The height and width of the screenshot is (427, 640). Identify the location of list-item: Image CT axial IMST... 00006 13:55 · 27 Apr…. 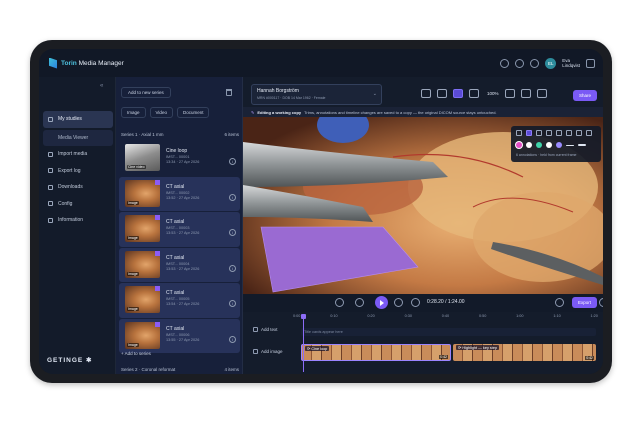
(179, 335).